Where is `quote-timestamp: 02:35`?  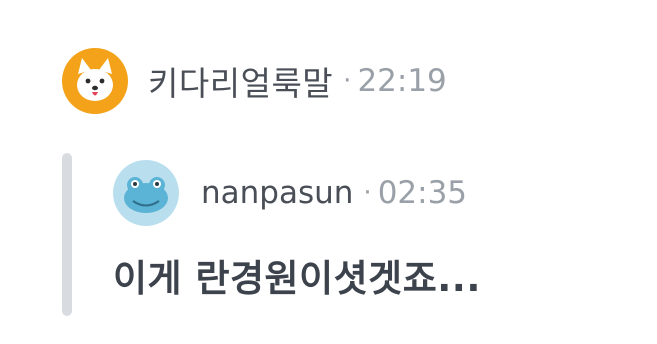 quote-timestamp: 02:35 is located at coordinates (422, 193).